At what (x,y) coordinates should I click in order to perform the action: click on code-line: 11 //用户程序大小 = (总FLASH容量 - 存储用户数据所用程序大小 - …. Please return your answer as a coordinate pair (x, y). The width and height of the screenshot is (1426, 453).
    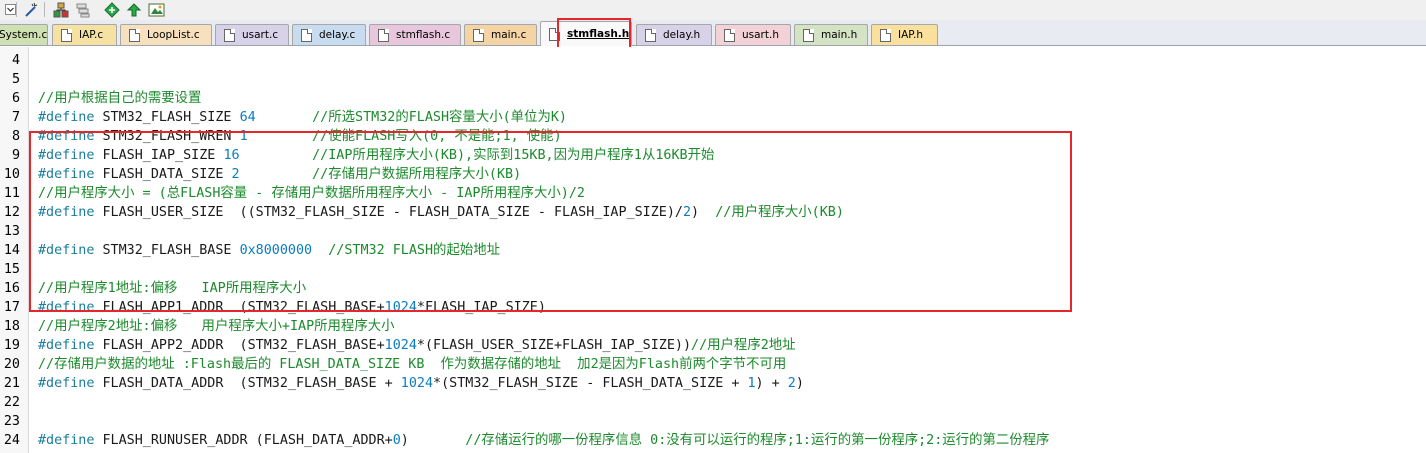
    Looking at the image, I should click on (713, 193).